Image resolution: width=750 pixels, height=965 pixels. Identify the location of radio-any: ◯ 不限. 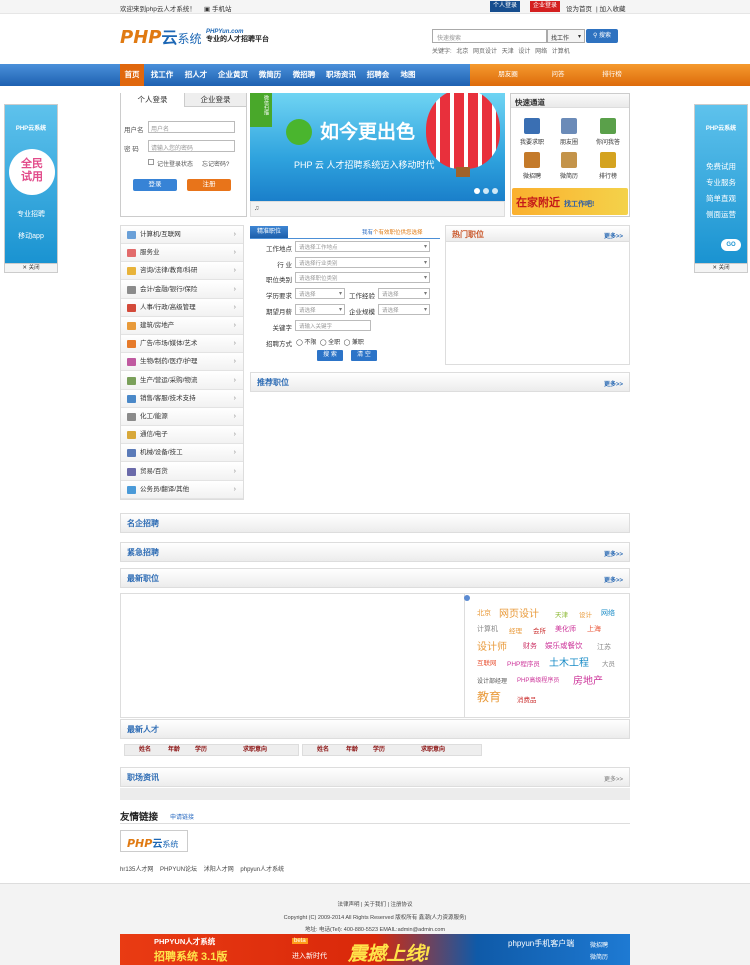
(306, 343).